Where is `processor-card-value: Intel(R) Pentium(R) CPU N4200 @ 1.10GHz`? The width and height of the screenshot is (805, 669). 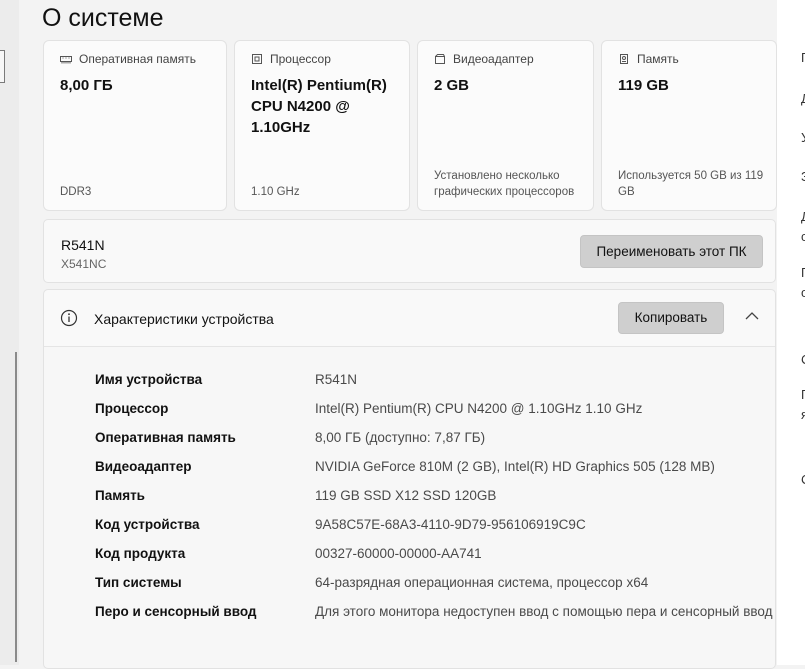 processor-card-value: Intel(R) Pentium(R) CPU N4200 @ 1.10GHz is located at coordinates (319, 106).